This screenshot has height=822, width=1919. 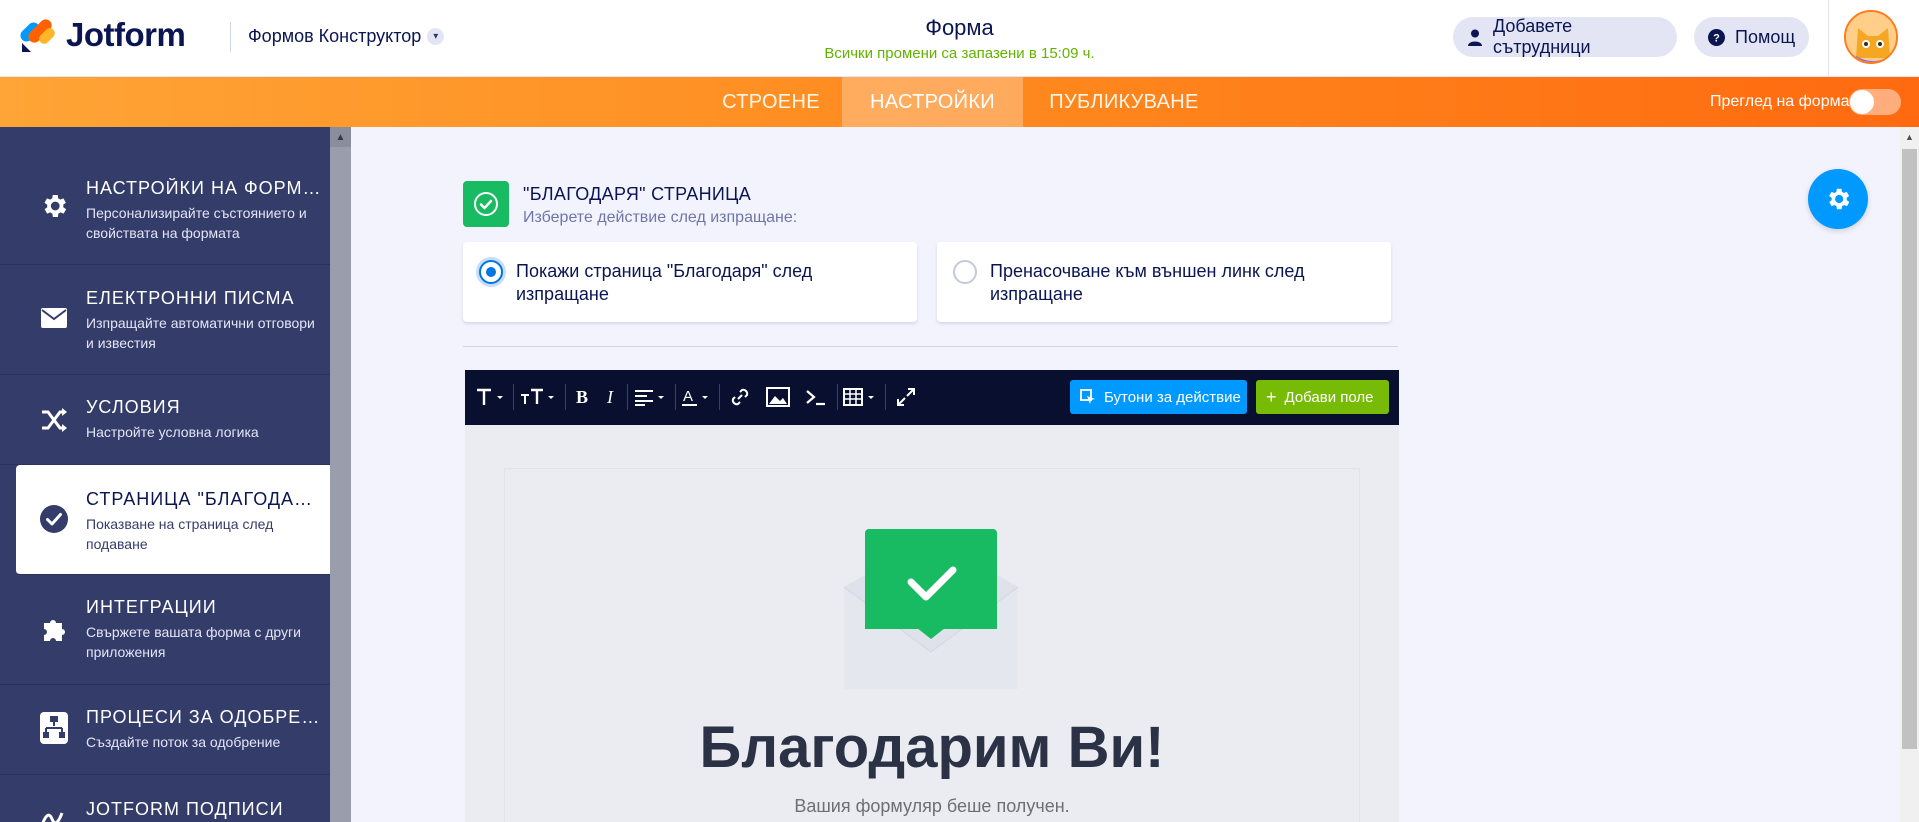 I want to click on scrollbar-thumb, so click(x=1909, y=449).